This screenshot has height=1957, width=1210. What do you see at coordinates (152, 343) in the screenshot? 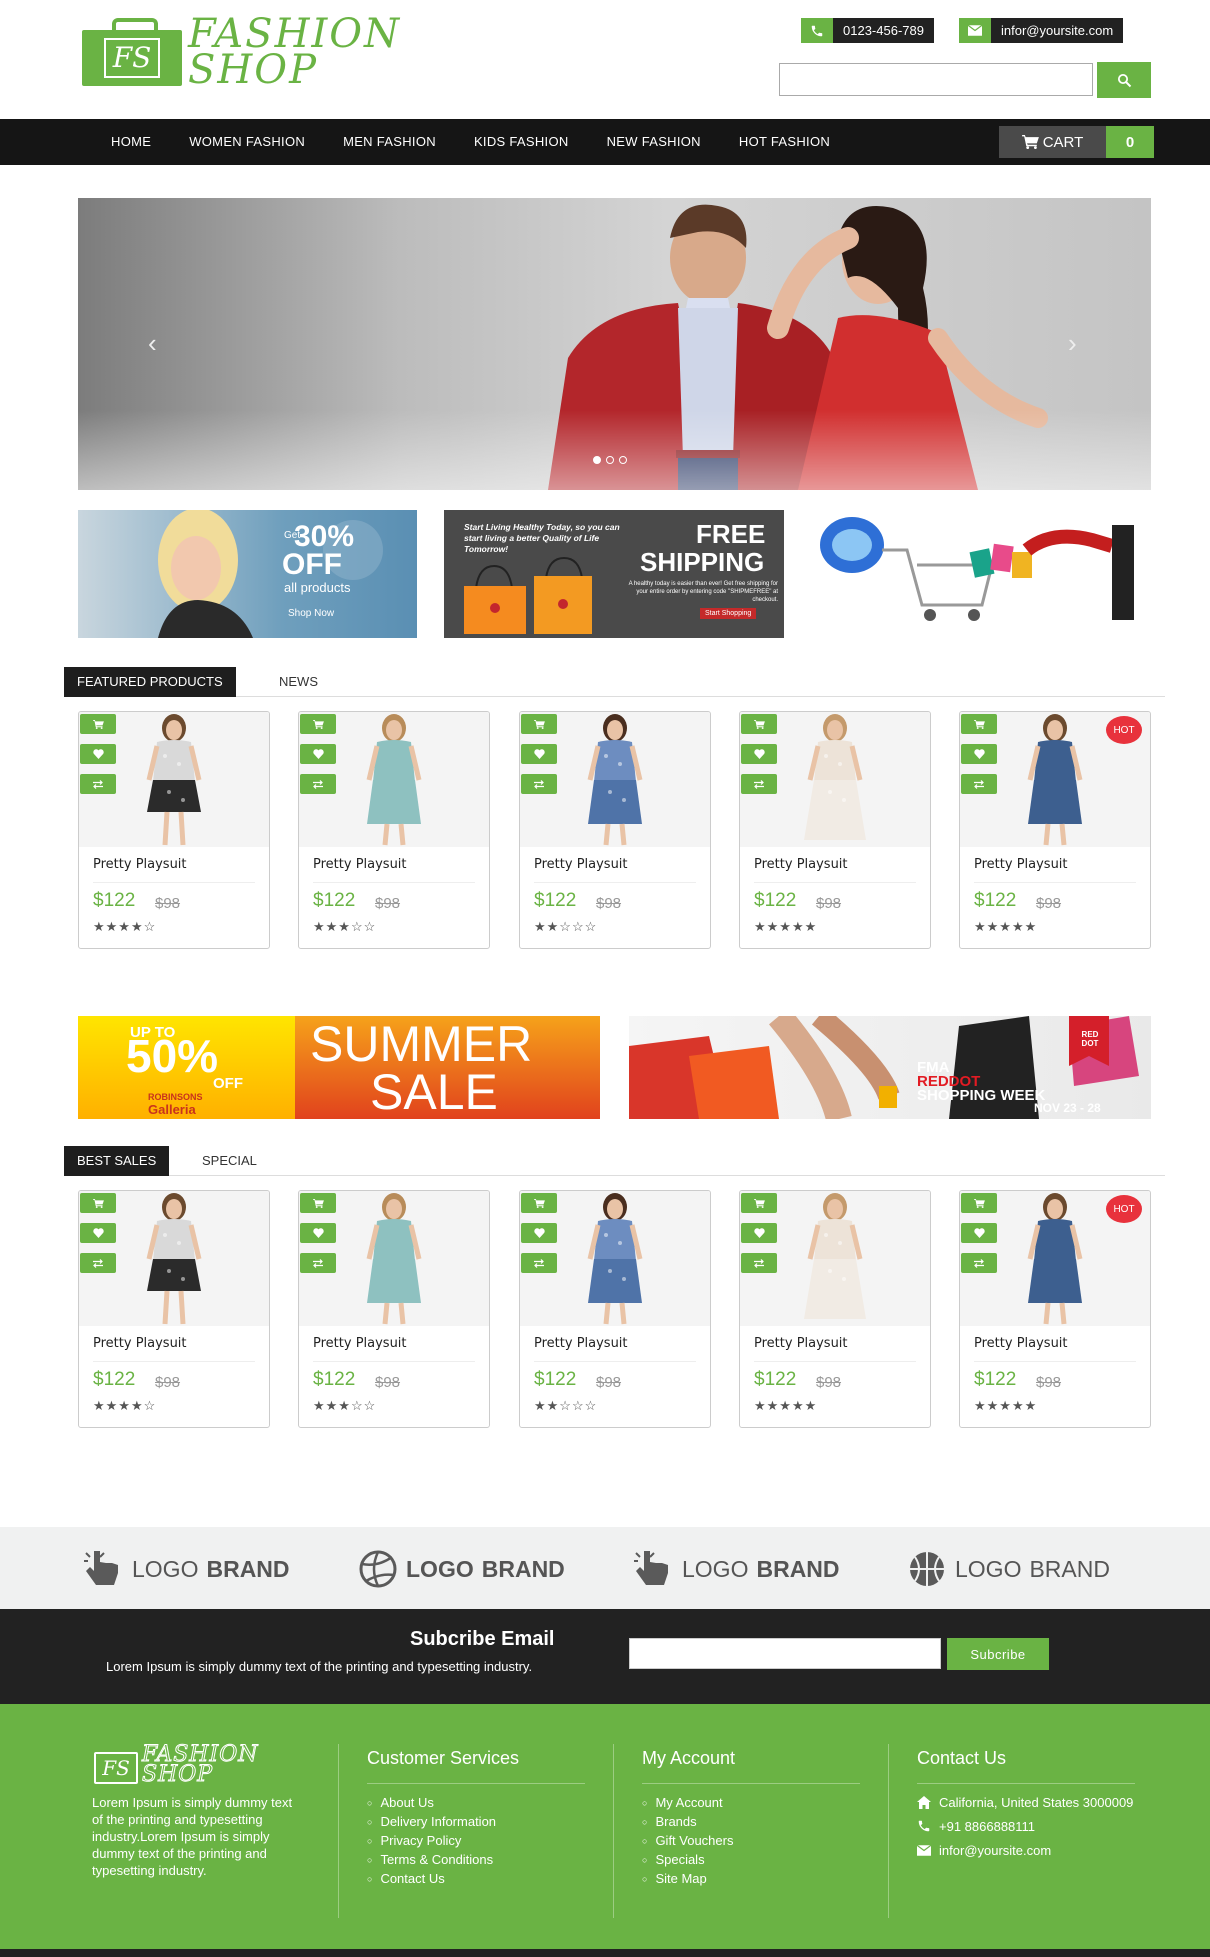
I see `slider-prev-icon: ‹` at bounding box center [152, 343].